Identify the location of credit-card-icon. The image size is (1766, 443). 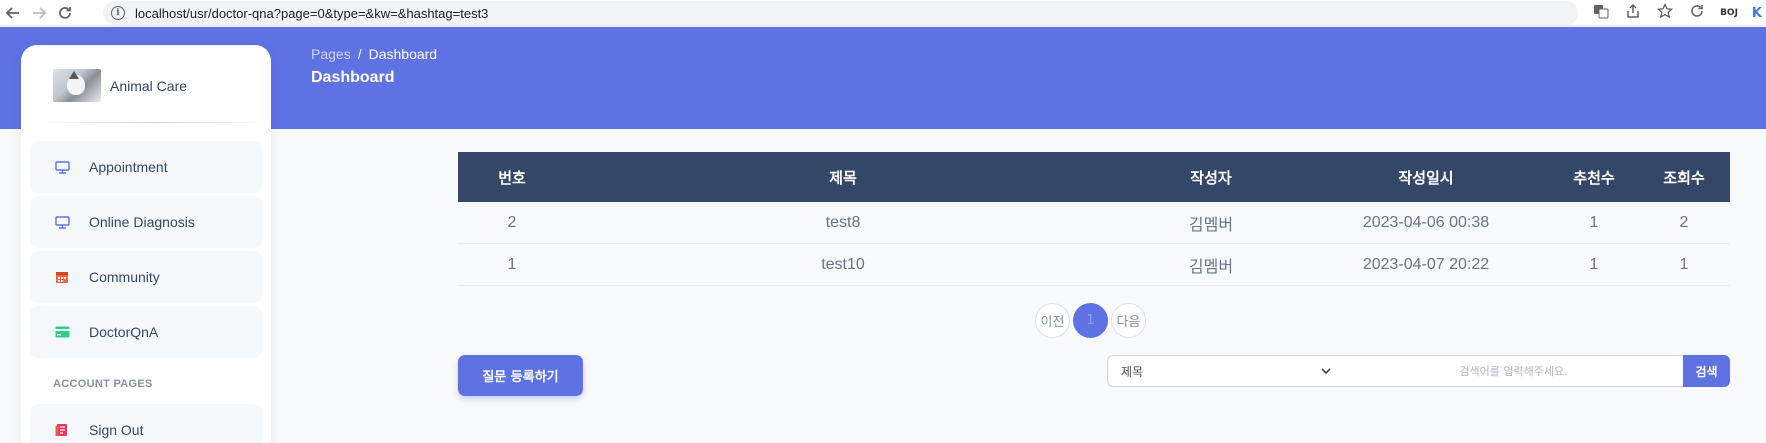
(62, 332).